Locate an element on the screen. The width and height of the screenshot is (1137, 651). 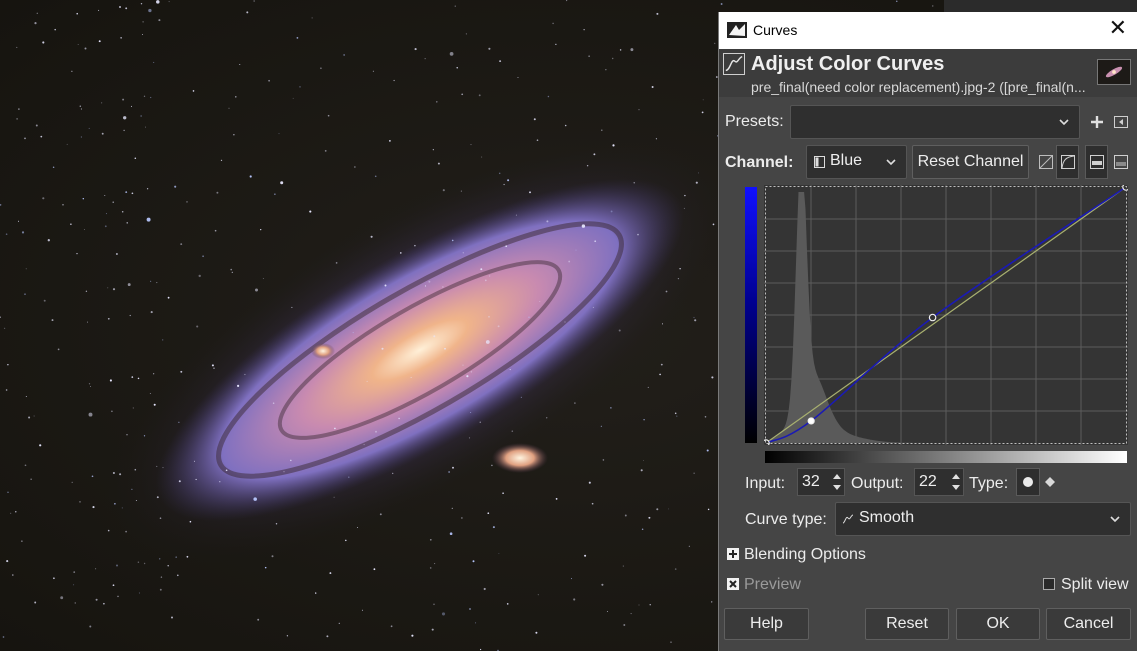
linear-histogram-icon is located at coordinates (1046, 162).